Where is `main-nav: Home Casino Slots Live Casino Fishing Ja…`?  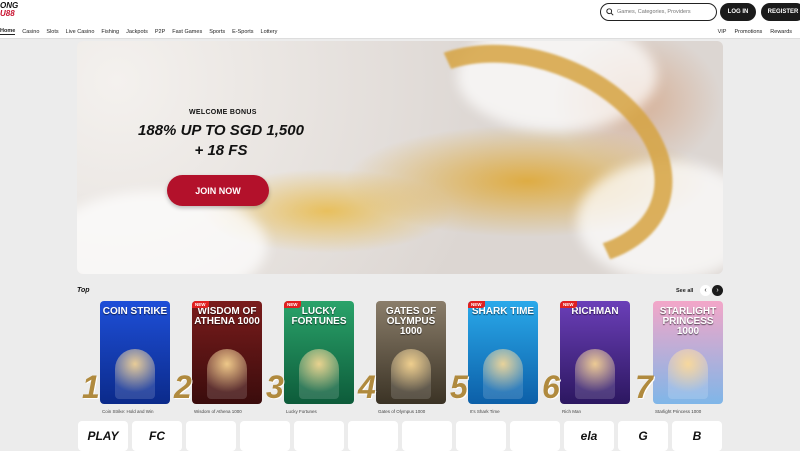 main-nav: Home Casino Slots Live Casino Fishing Ja… is located at coordinates (400, 31).